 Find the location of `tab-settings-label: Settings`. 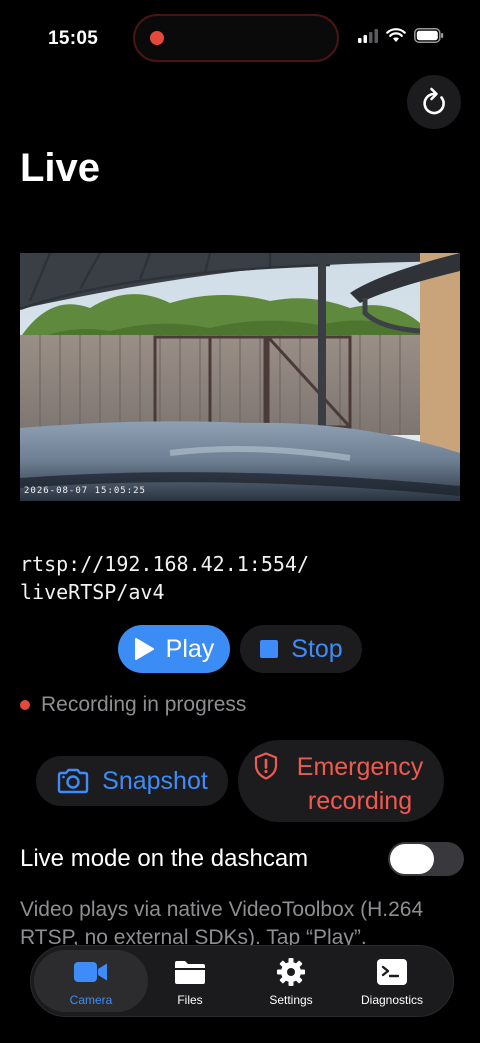

tab-settings-label: Settings is located at coordinates (291, 1000).